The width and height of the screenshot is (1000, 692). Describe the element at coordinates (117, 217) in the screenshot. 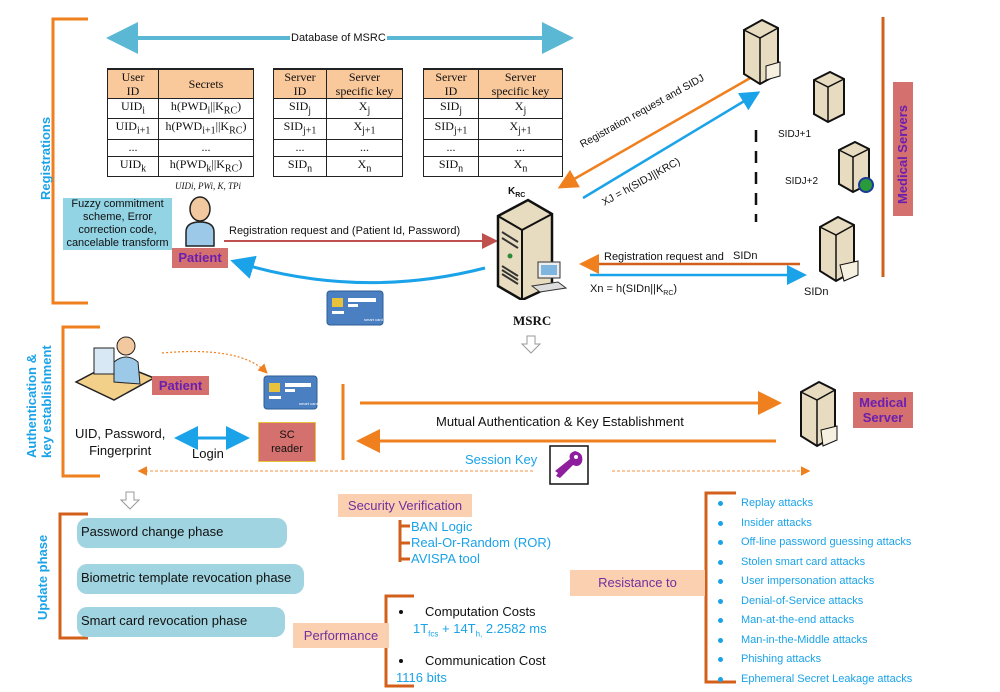

I see `fuzzy-line: scheme, Error` at that location.